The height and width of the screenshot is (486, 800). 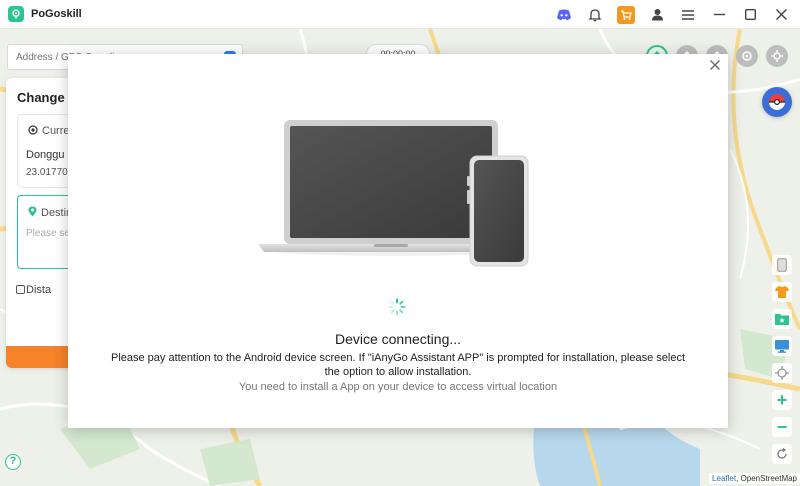 What do you see at coordinates (782, 346) in the screenshot?
I see `monitor-icon` at bounding box center [782, 346].